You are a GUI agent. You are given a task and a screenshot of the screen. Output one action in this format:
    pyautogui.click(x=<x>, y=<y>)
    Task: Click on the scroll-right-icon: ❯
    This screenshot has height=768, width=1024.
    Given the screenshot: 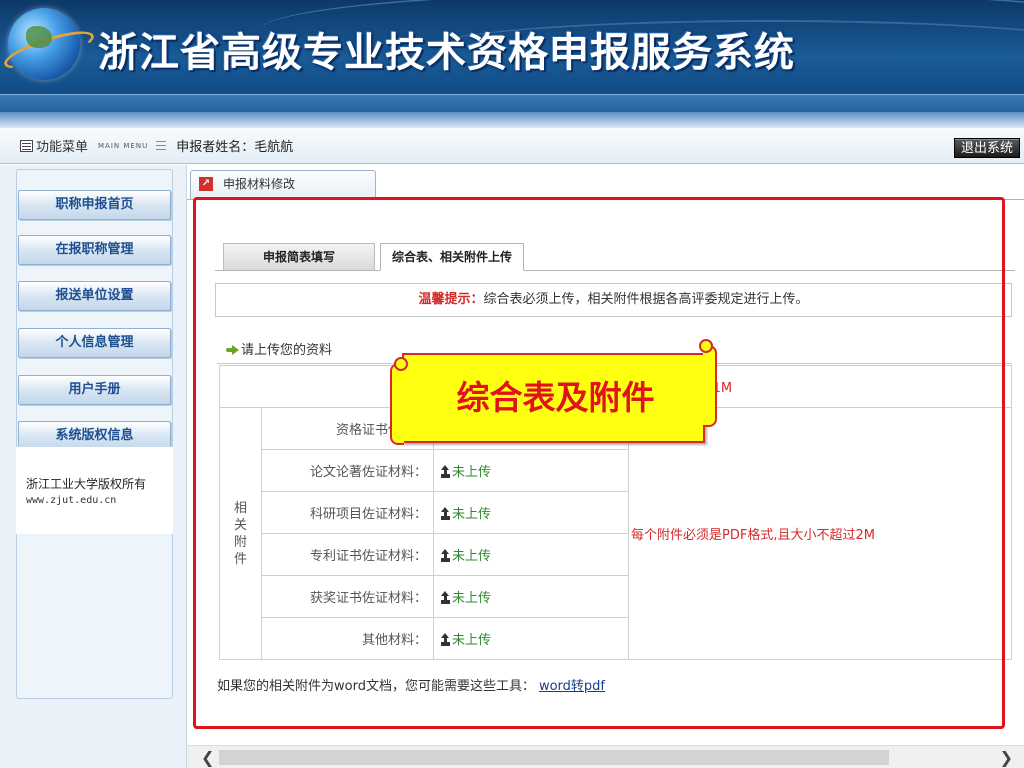 What is the action you would take?
    pyautogui.click(x=1006, y=757)
    